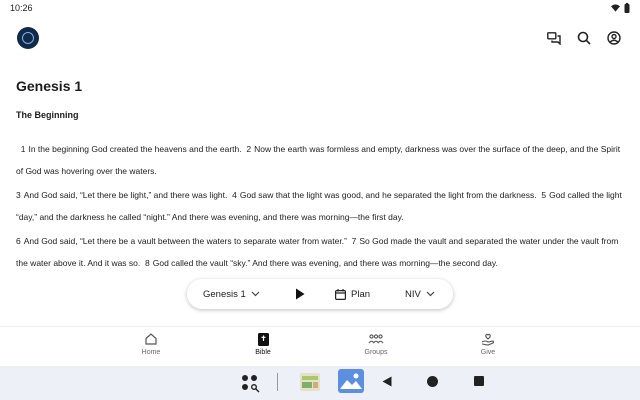 This screenshot has width=640, height=400. I want to click on search-icon, so click(584, 38).